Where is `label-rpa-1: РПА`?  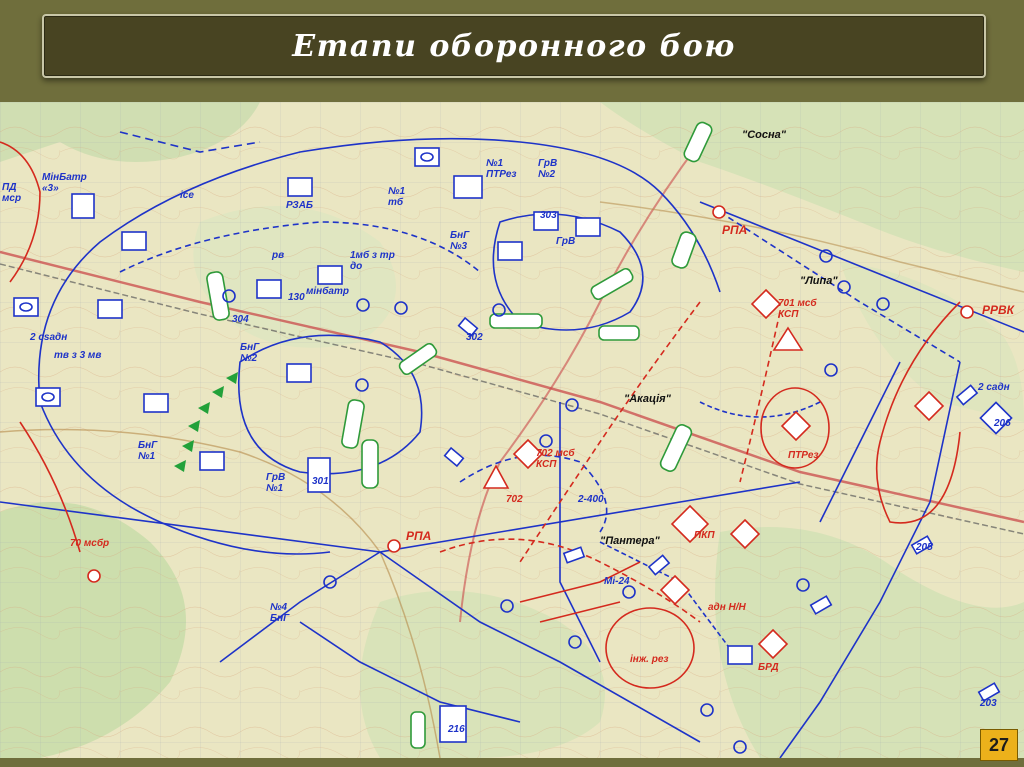
label-rpa-1: РПА is located at coordinates (734, 230).